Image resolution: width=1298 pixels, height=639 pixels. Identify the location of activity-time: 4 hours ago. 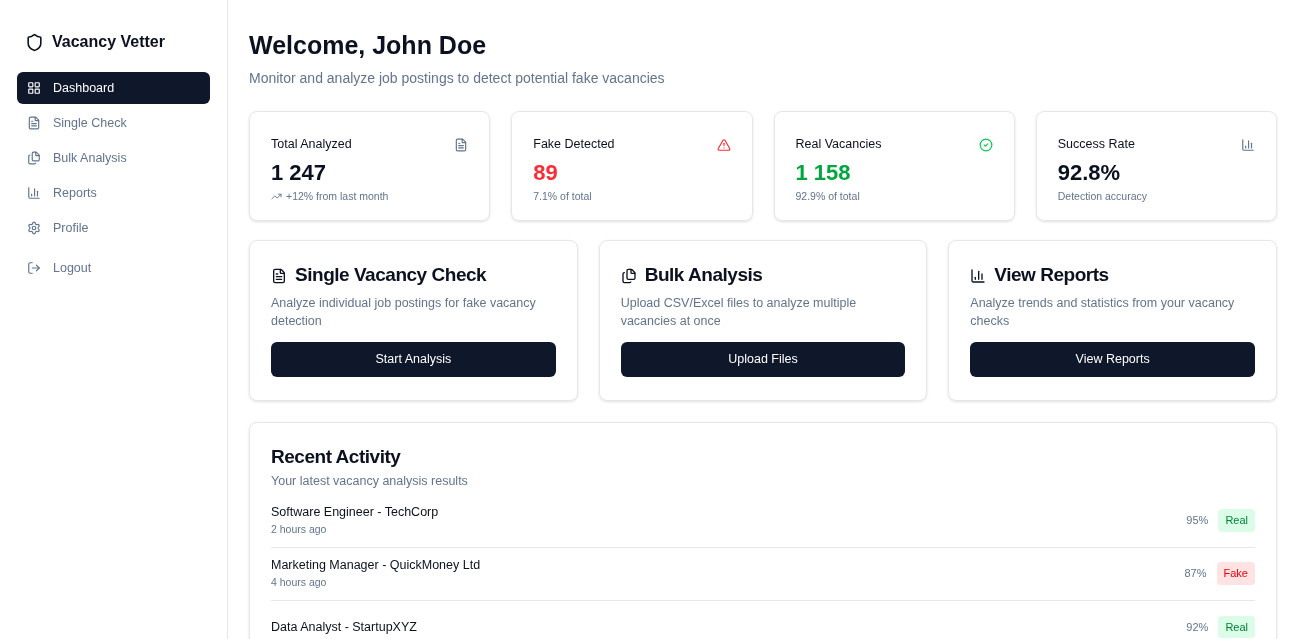
(299, 582).